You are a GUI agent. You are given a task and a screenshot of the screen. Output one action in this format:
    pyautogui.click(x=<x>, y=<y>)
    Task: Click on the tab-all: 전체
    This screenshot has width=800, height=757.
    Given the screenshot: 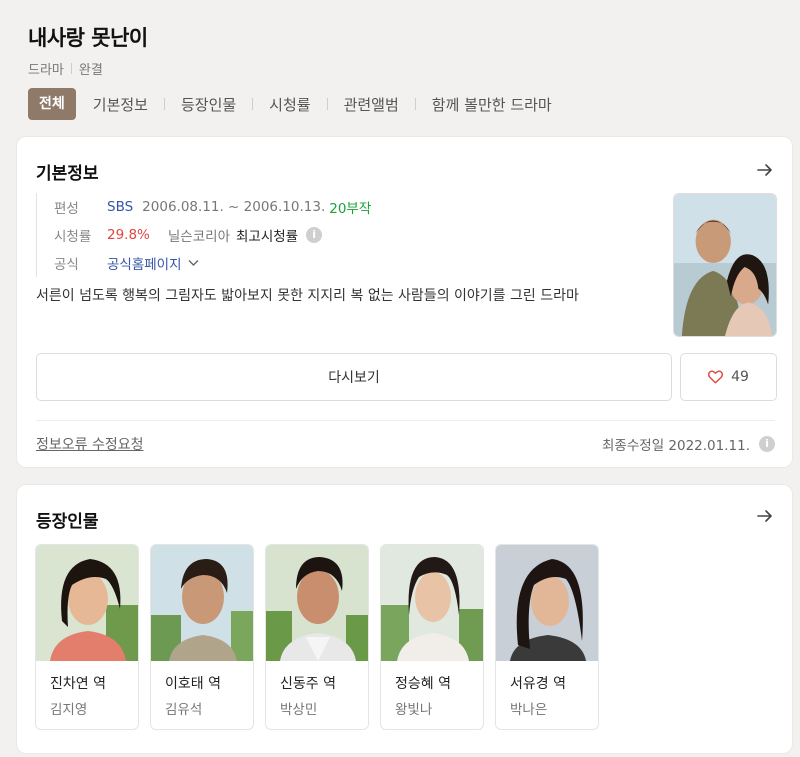 What is the action you would take?
    pyautogui.click(x=52, y=104)
    